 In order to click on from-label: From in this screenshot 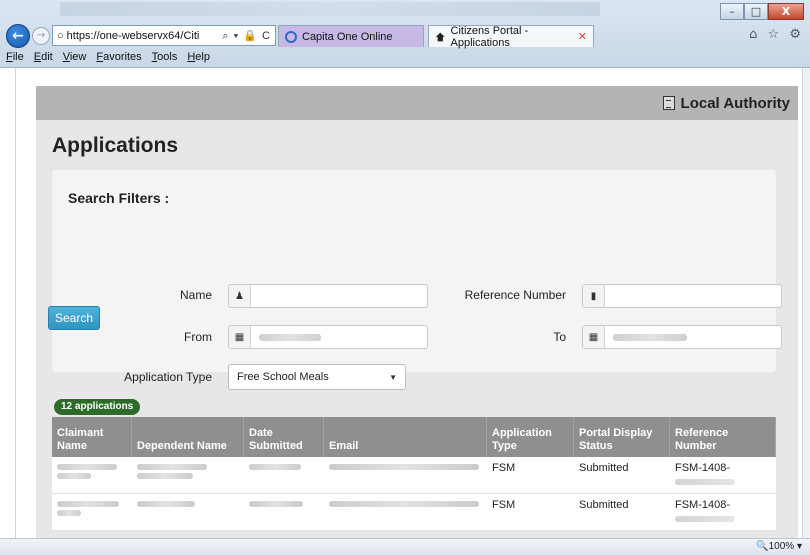, I will do `click(198, 337)`.